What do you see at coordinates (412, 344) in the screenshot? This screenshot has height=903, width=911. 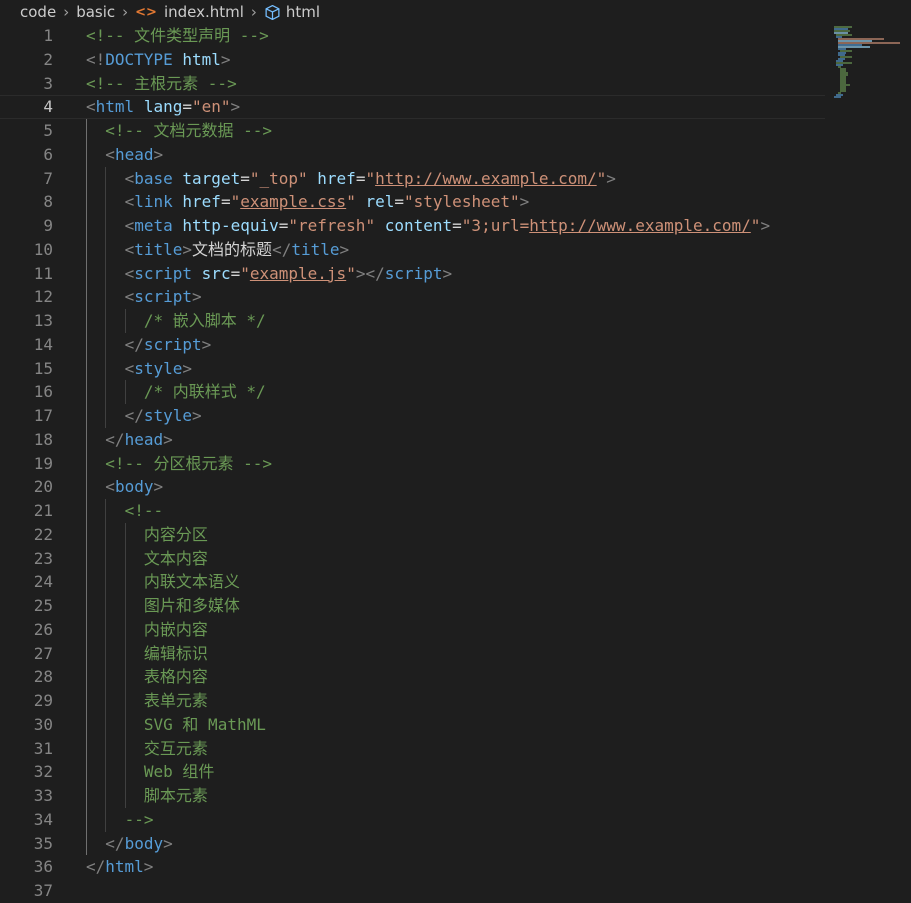 I see `code-line: 14 </script>` at bounding box center [412, 344].